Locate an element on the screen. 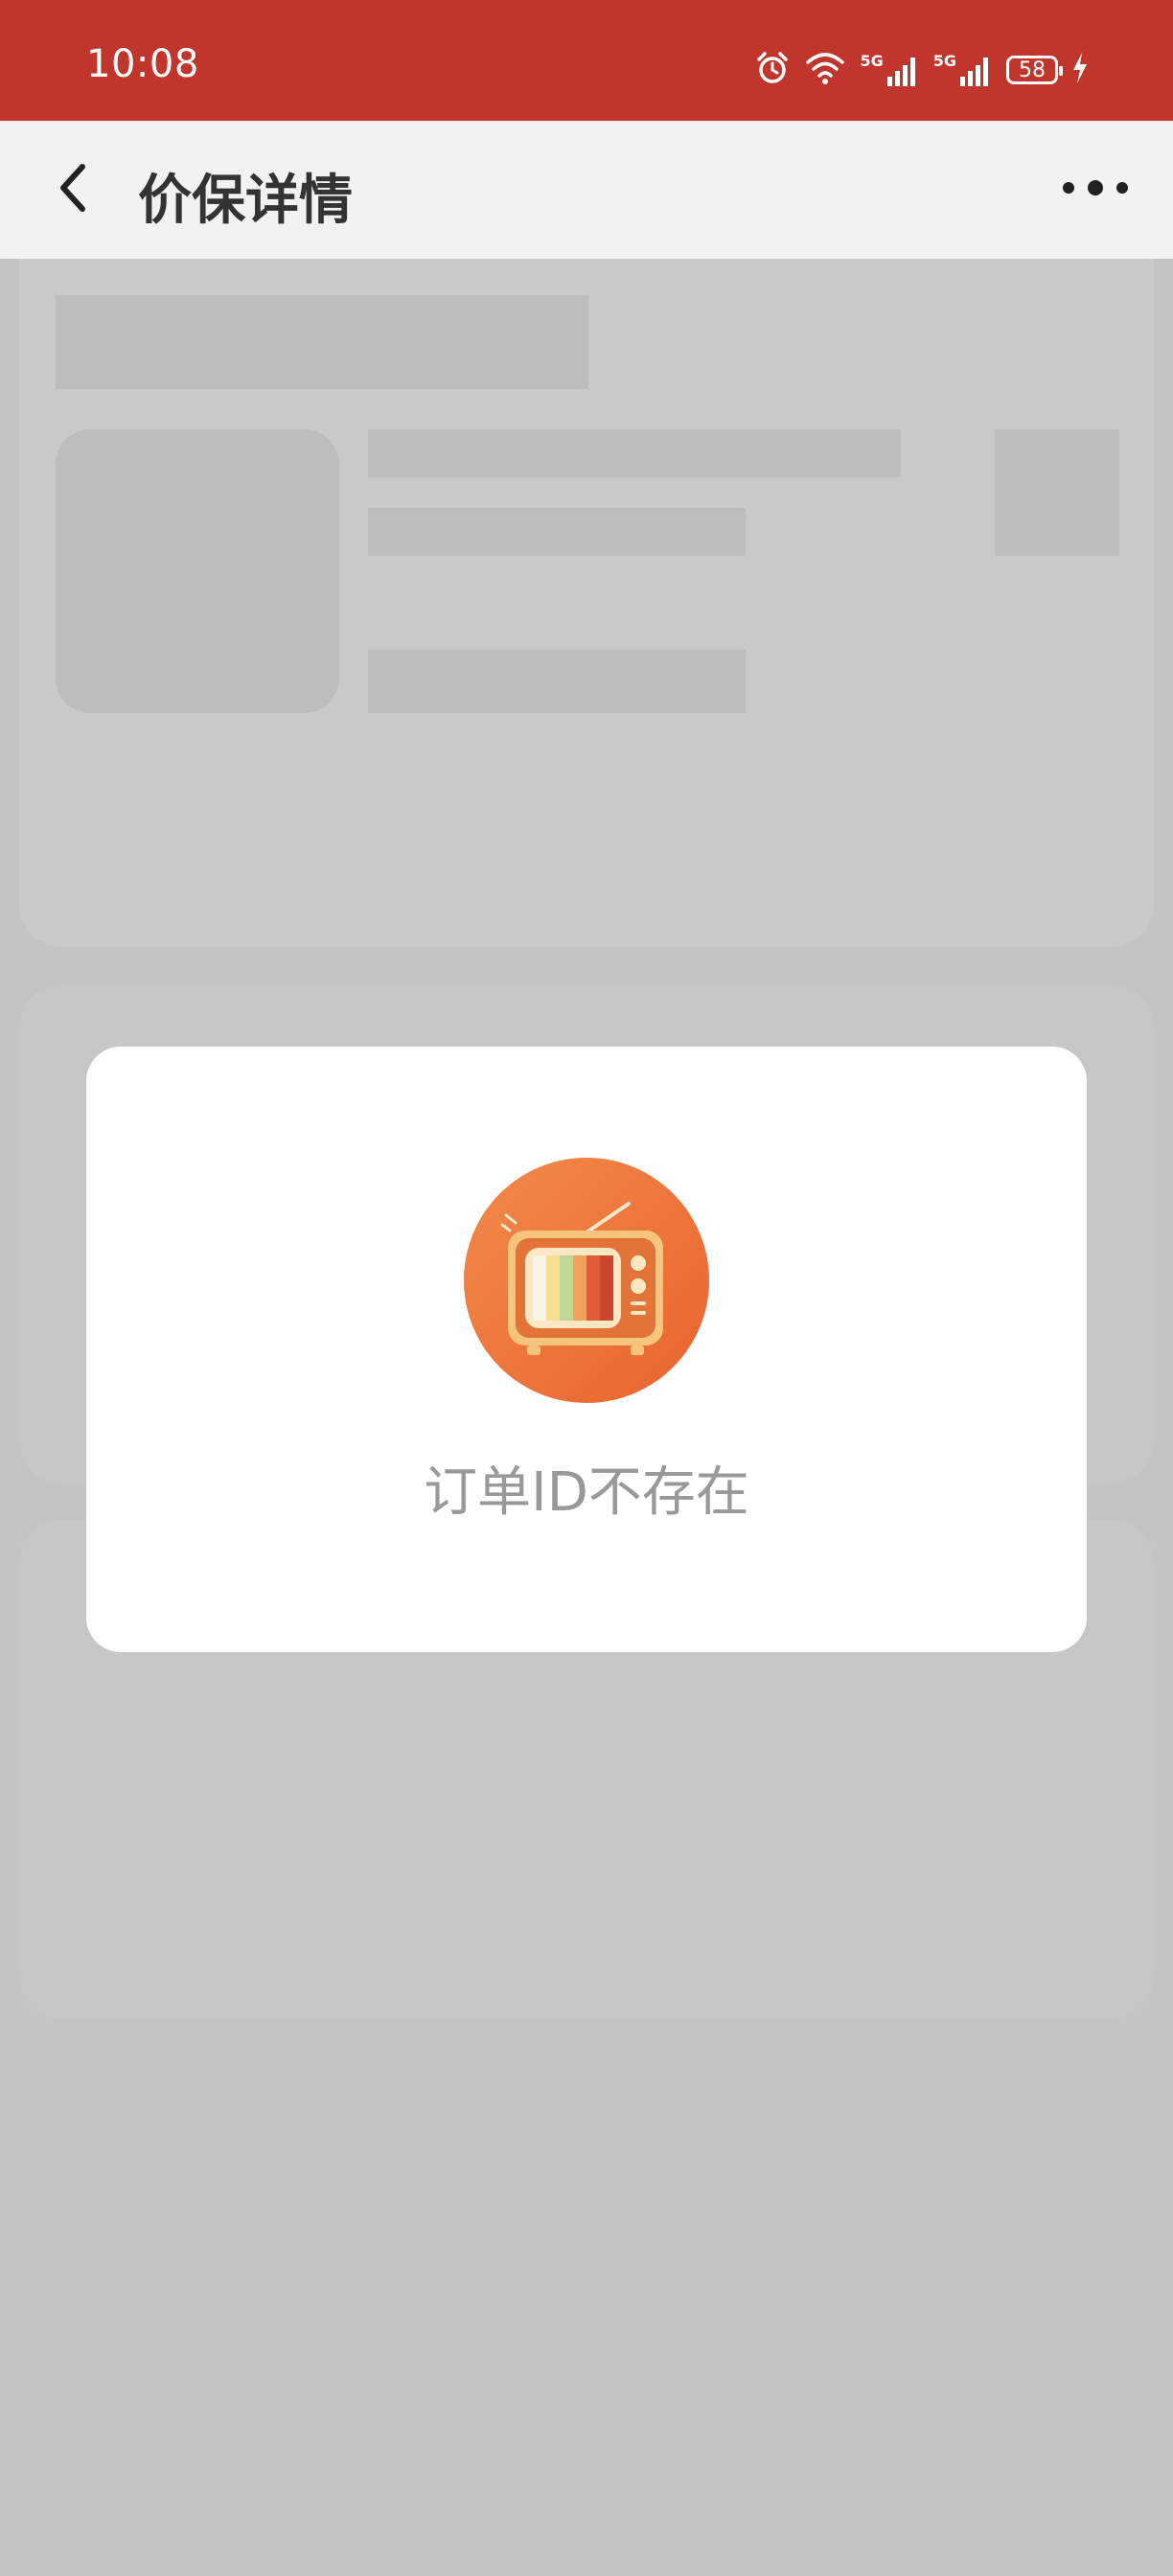 This screenshot has height=2576, width=1173. charging-icon is located at coordinates (1080, 70).